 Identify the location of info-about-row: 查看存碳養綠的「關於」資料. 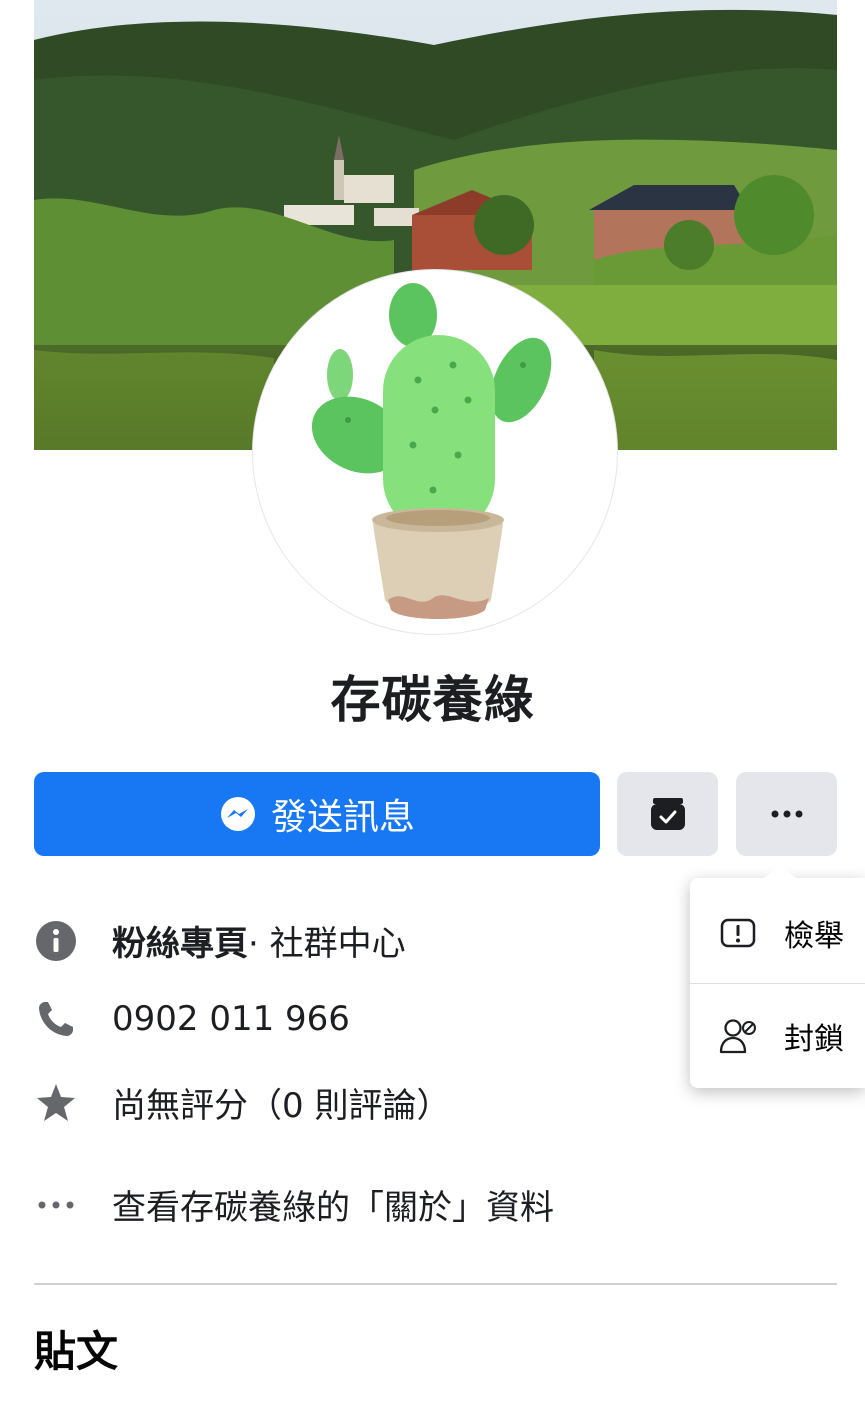
(294, 1204).